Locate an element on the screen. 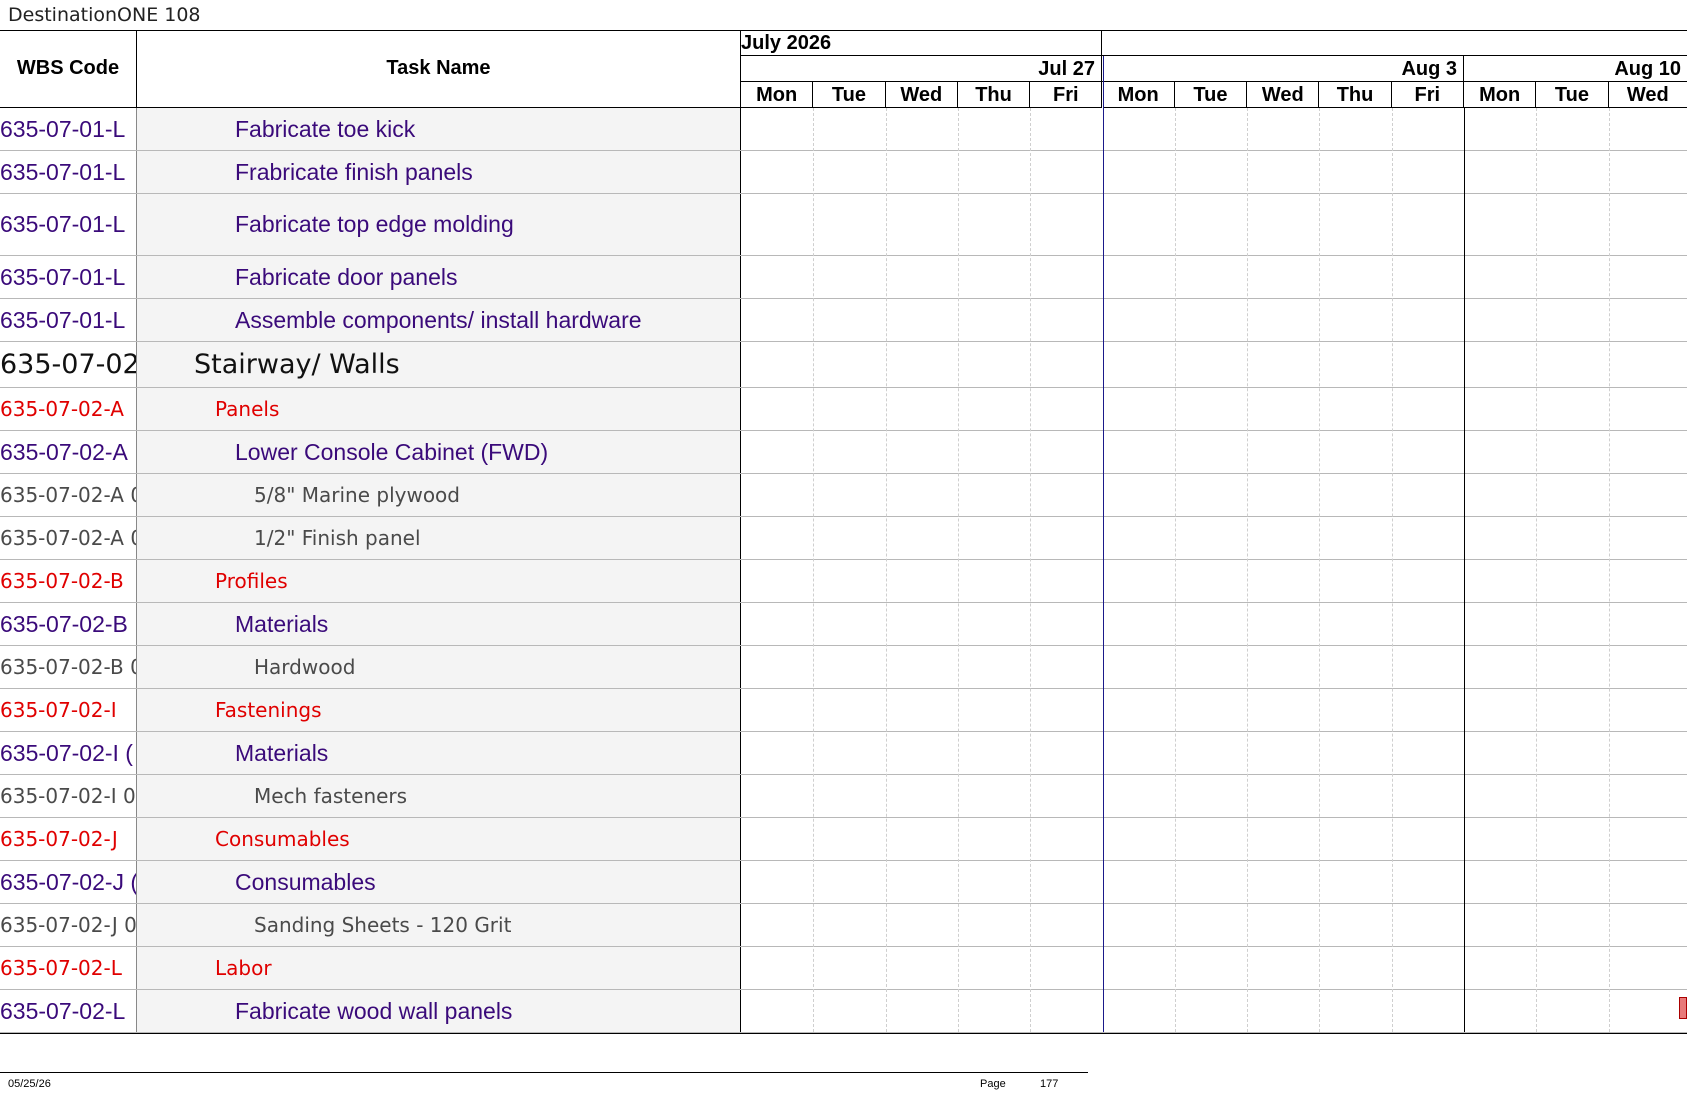  table-row: 635-07-02 Stairway/ Walls is located at coordinates (843, 365).